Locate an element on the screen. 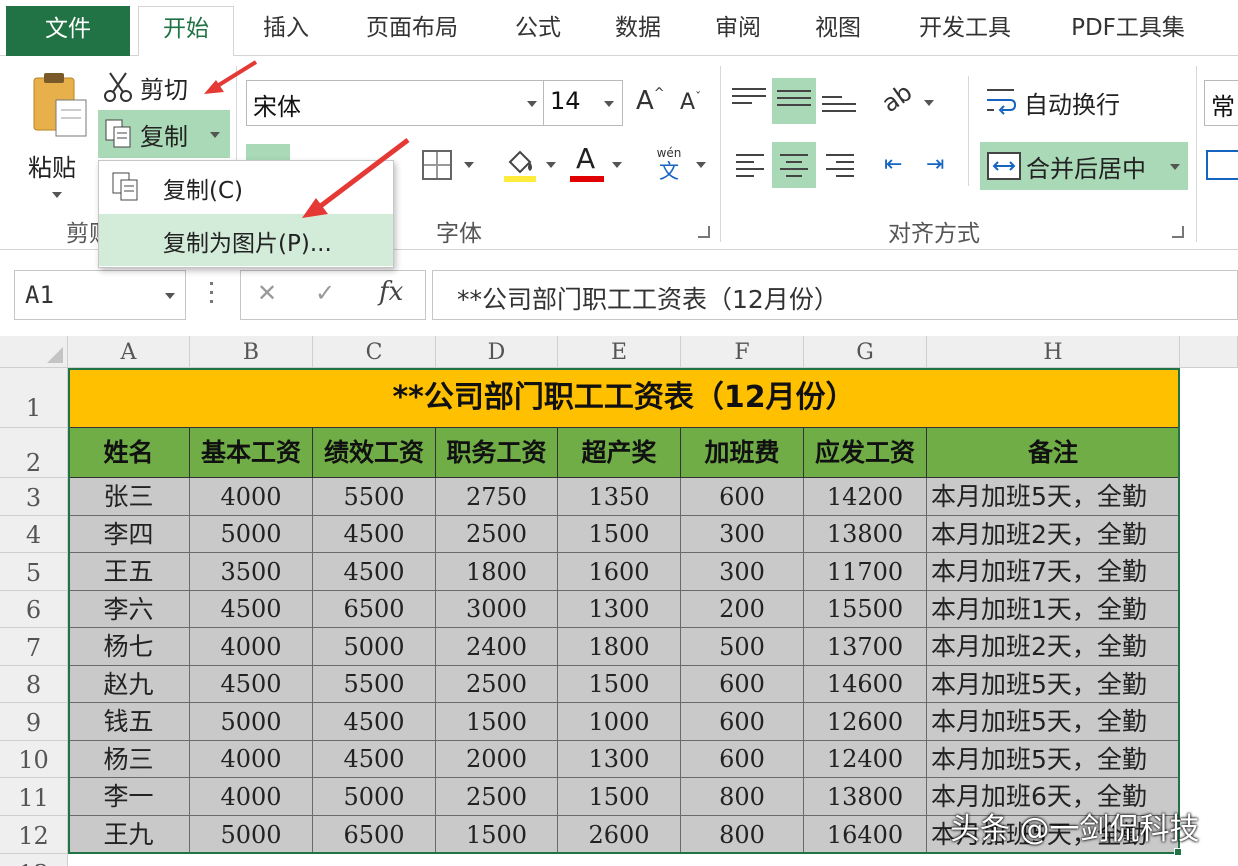 Image resolution: width=1238 pixels, height=866 pixels. name-cell: 赵九 is located at coordinates (129, 684).